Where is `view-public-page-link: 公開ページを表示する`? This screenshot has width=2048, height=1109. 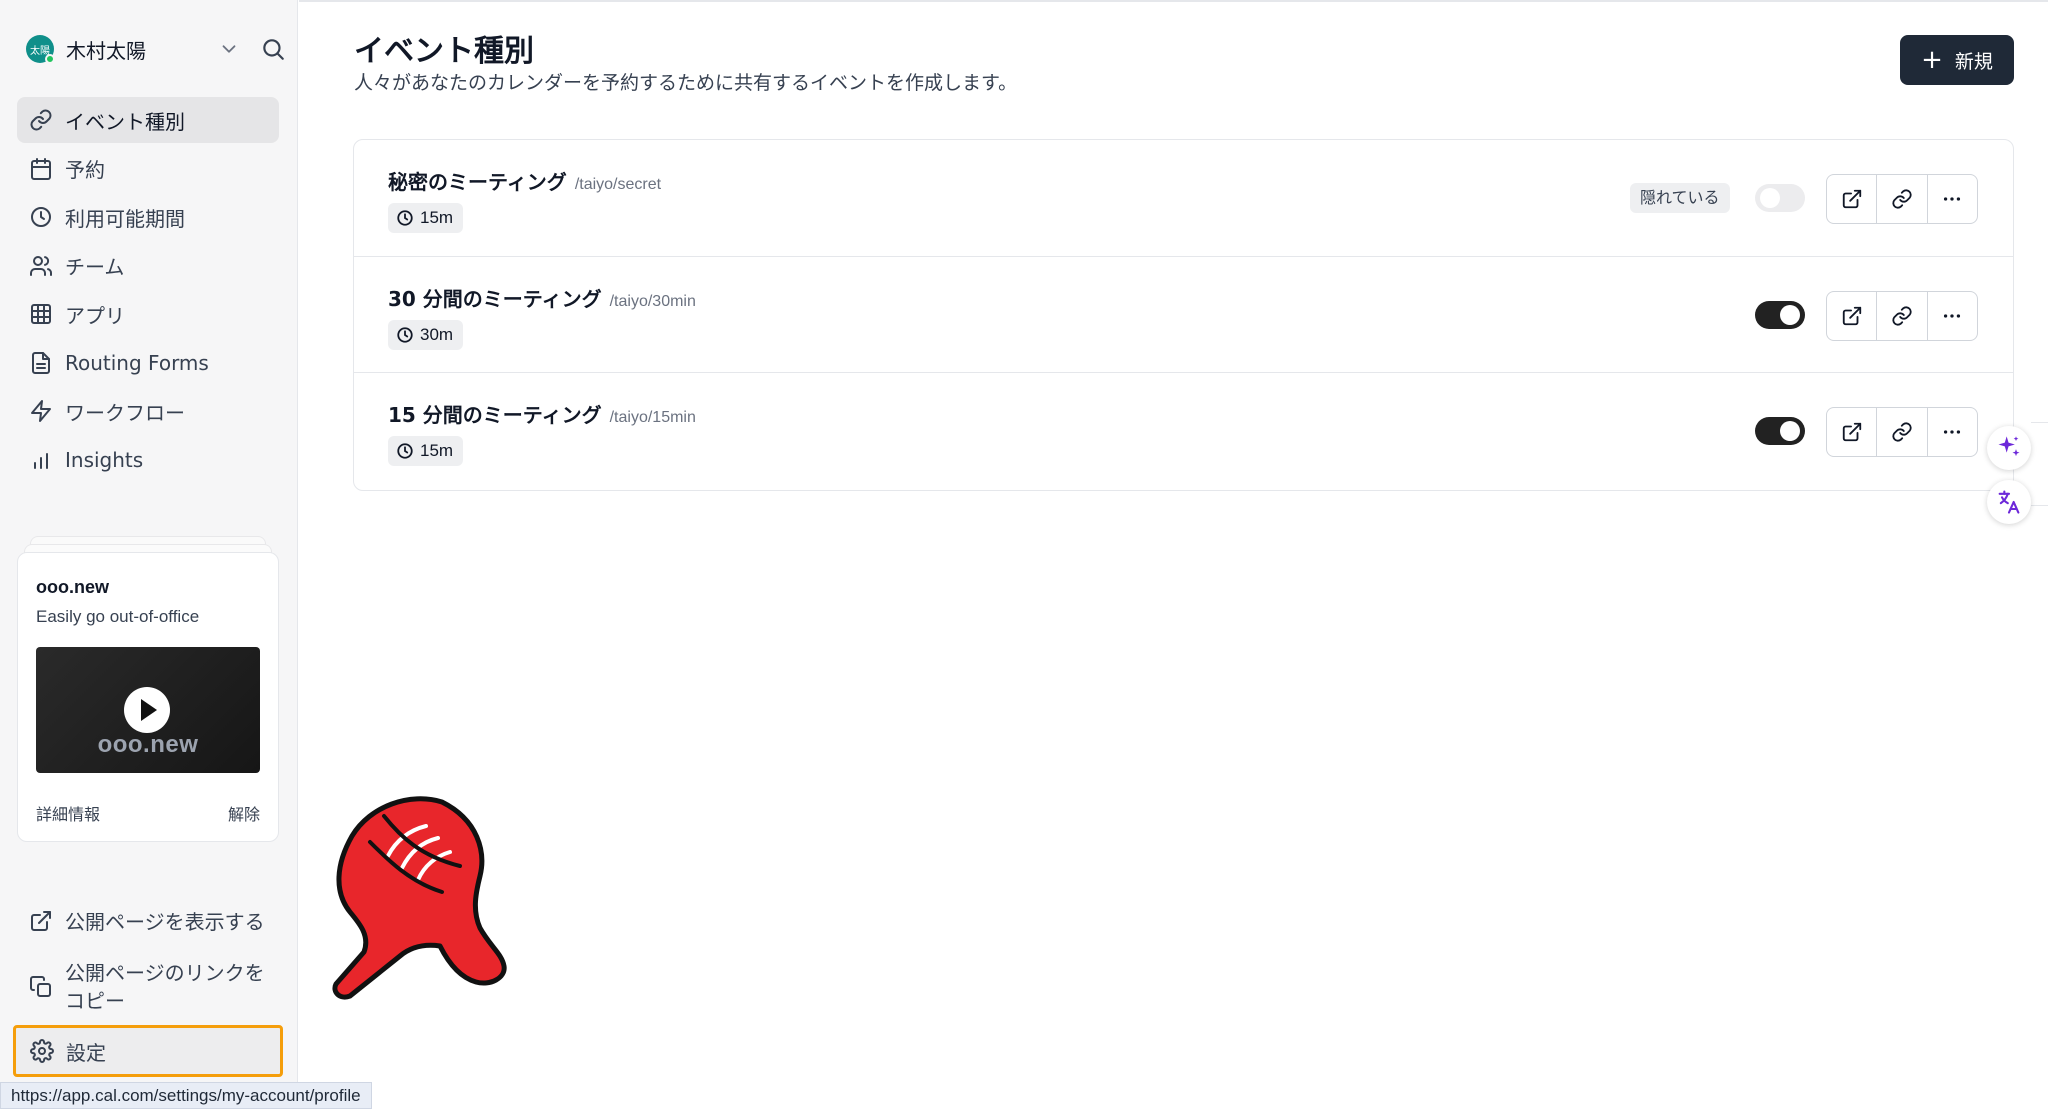
view-public-page-link: 公開ページを表示する is located at coordinates (148, 926).